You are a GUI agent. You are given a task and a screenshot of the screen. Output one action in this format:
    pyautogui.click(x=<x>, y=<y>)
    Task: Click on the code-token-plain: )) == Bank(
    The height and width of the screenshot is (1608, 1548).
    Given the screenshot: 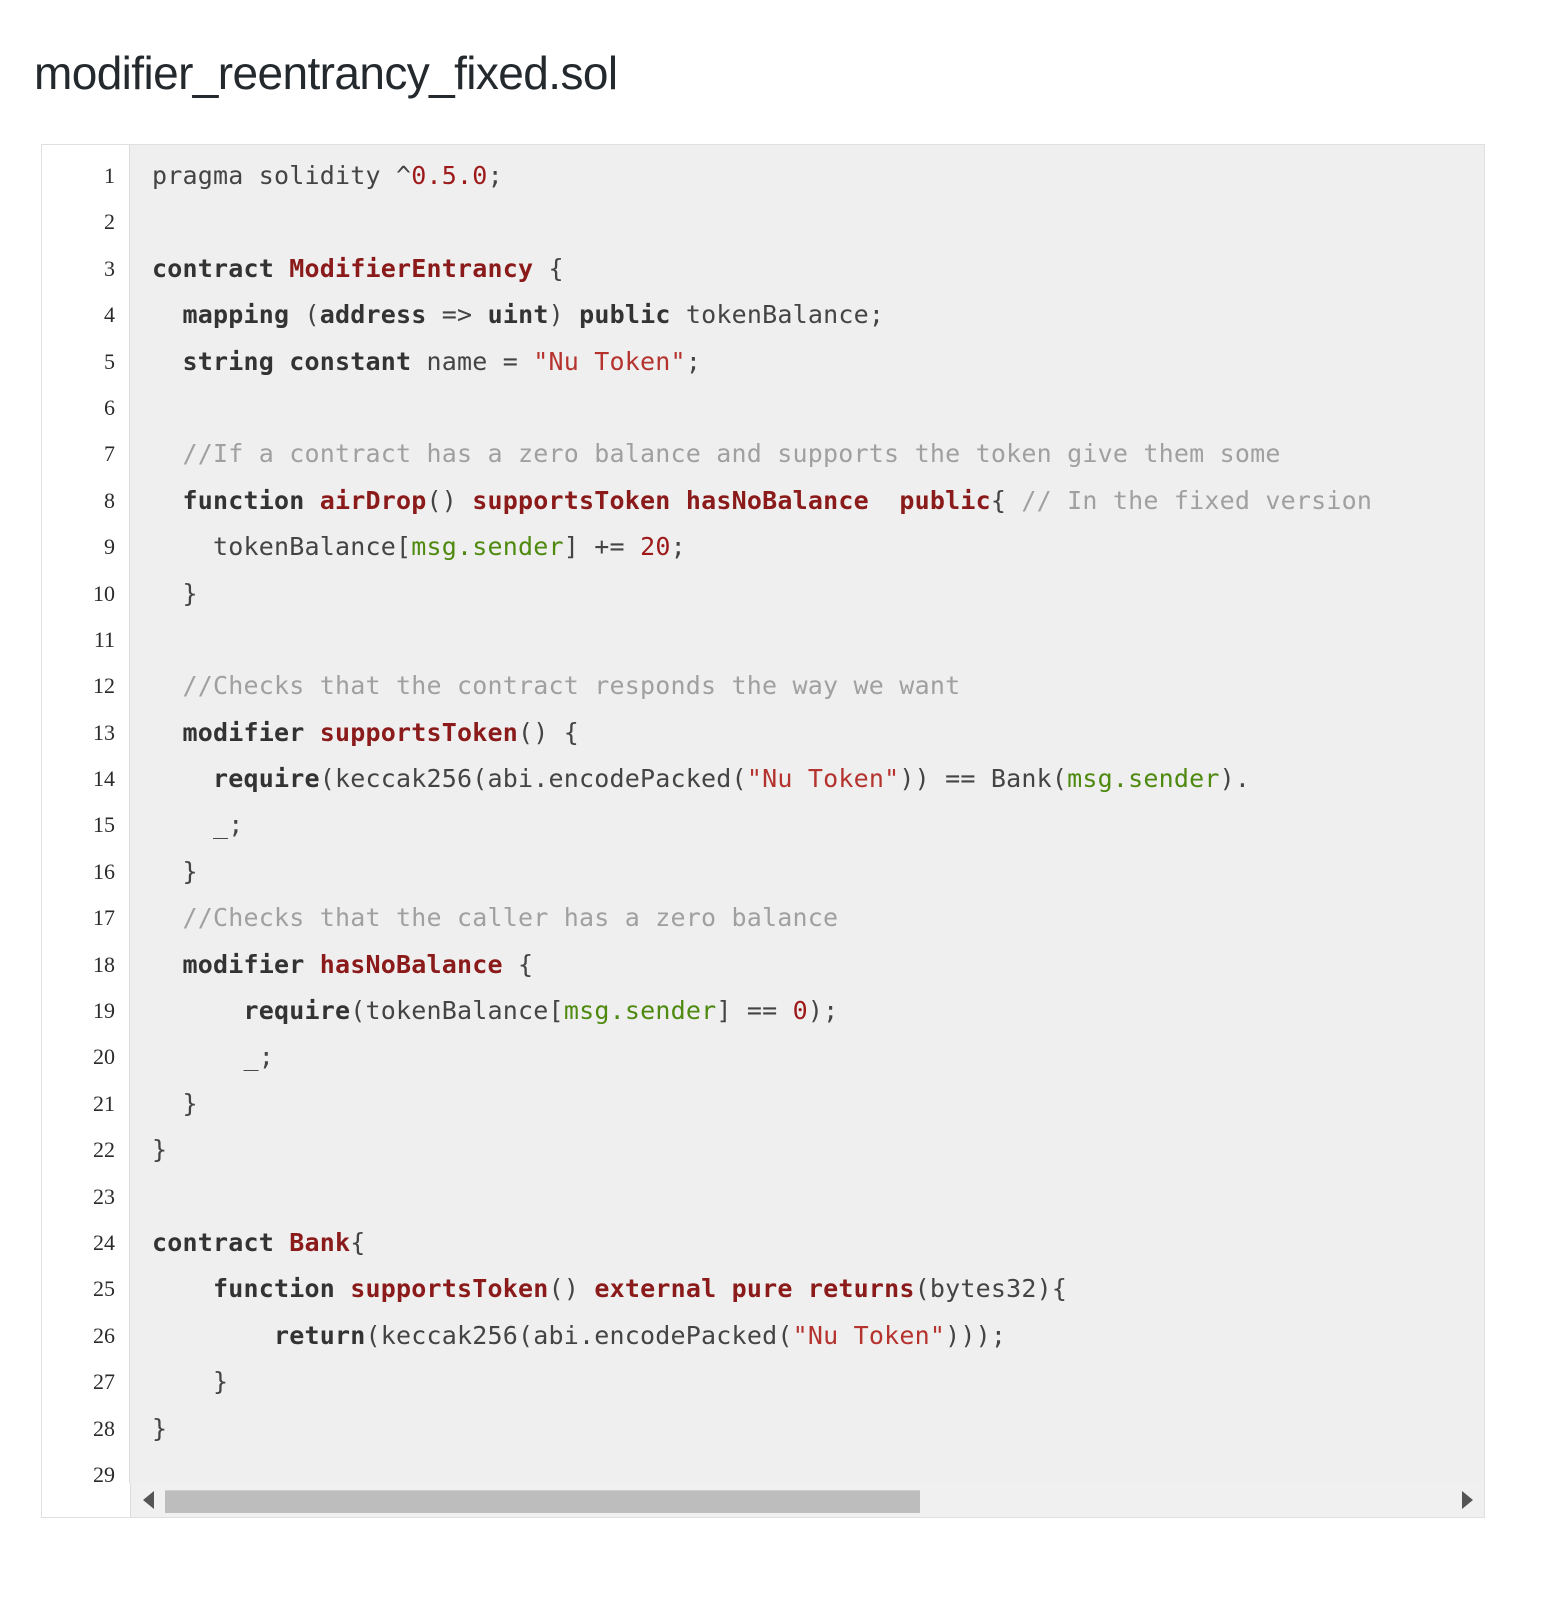 What is the action you would take?
    pyautogui.click(x=983, y=779)
    